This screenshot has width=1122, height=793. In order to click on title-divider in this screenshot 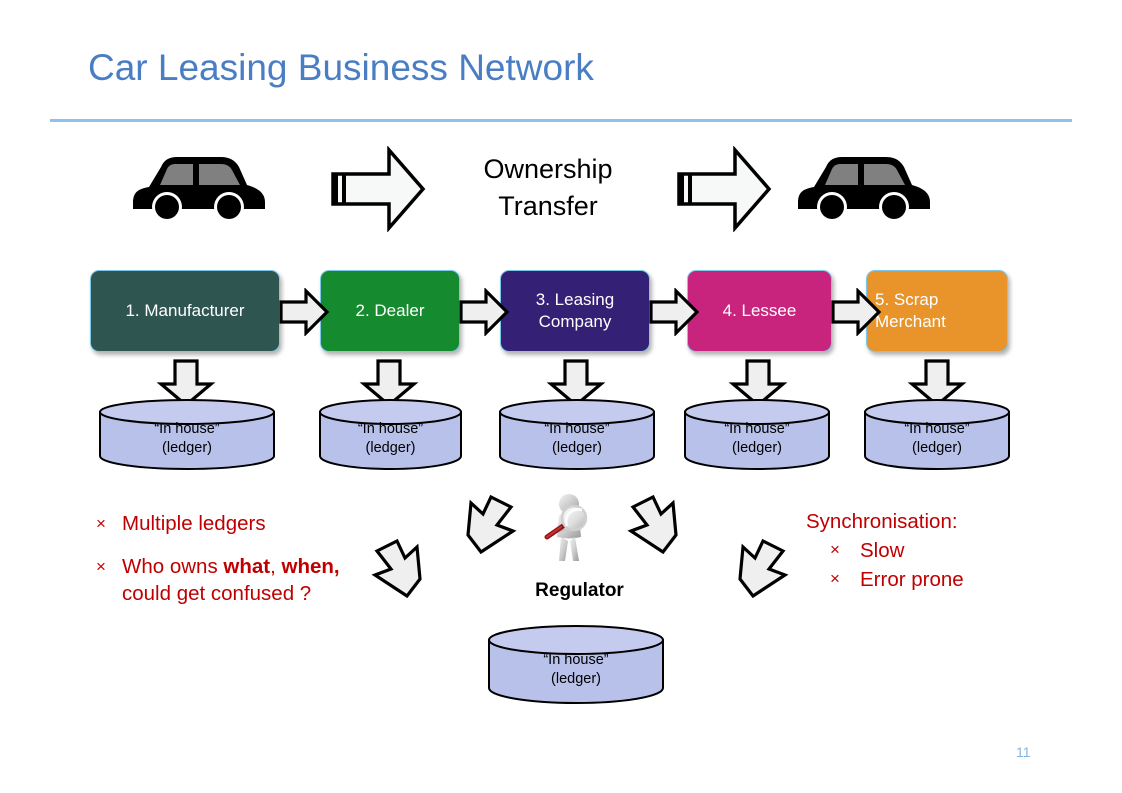, I will do `click(561, 120)`.